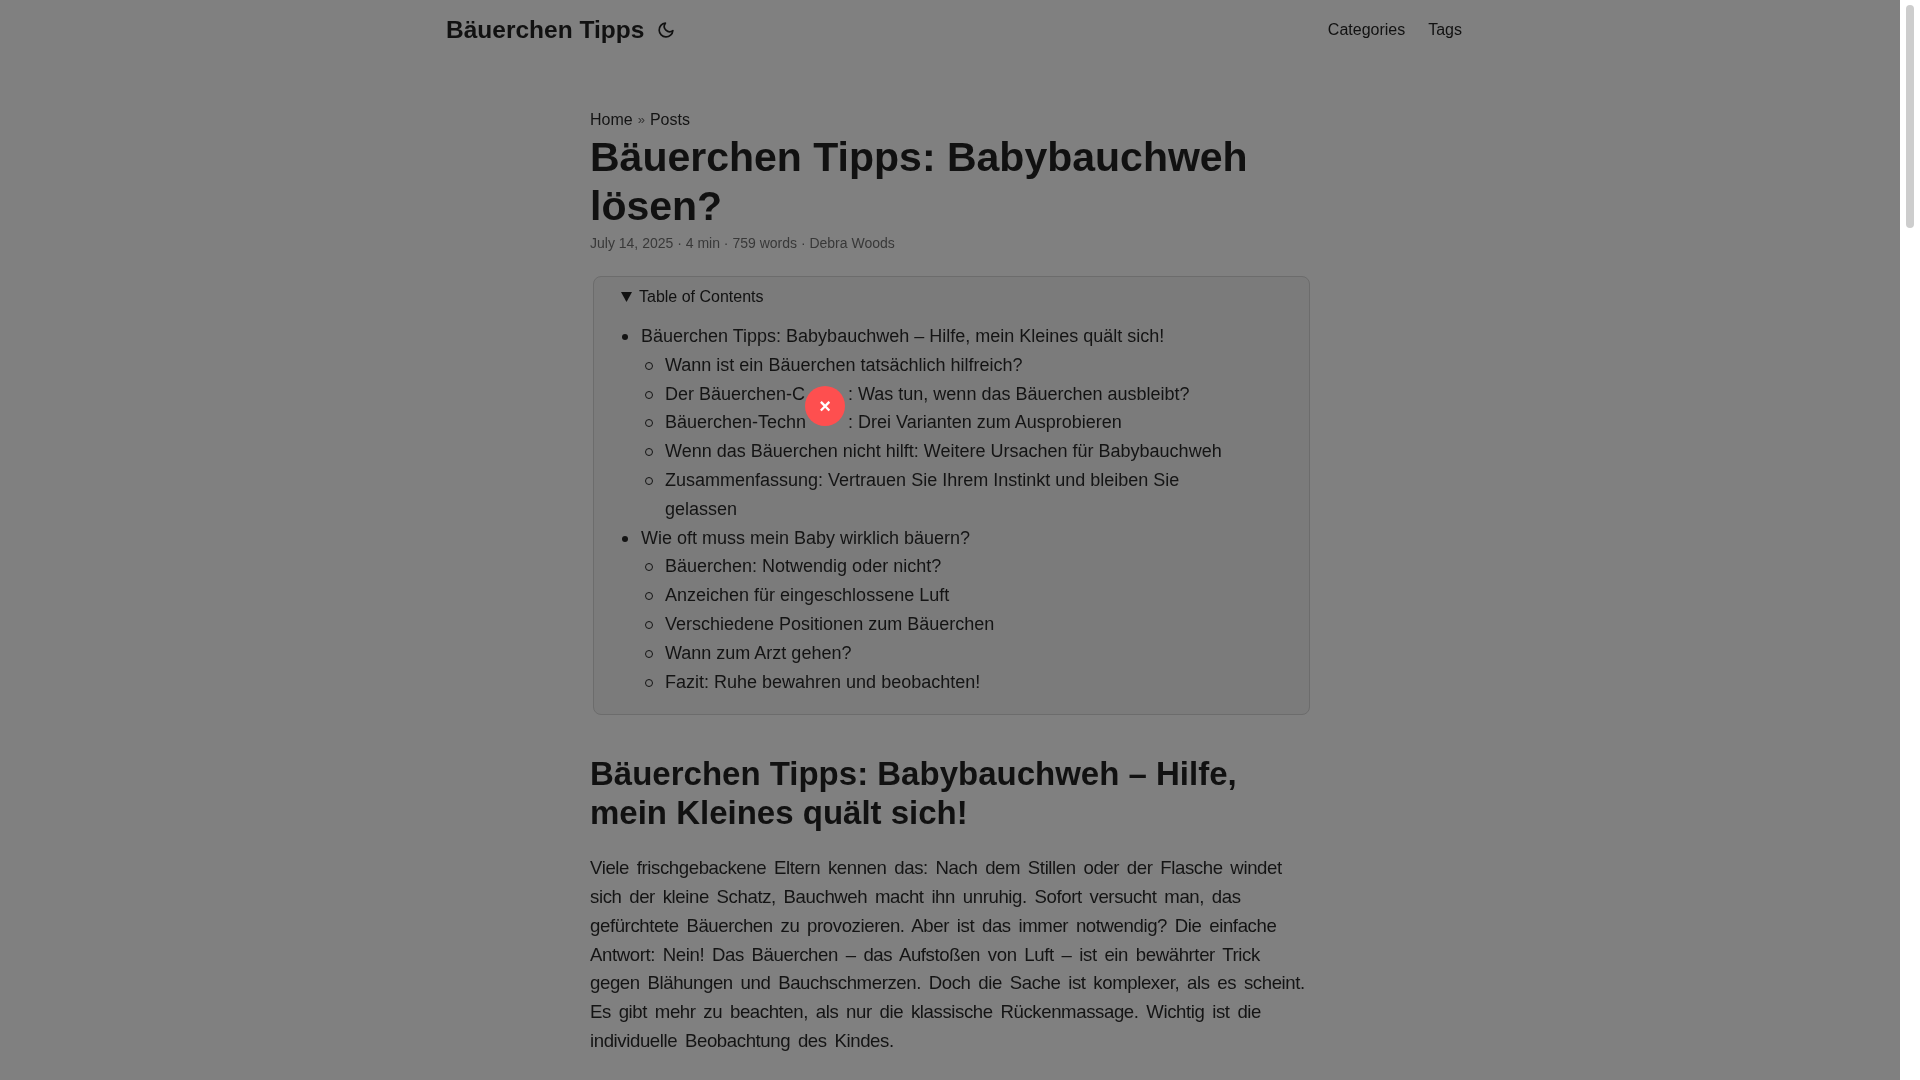  I want to click on toc-link: Wie oft muss mein Baby wirklich bäuern?, so click(806, 538).